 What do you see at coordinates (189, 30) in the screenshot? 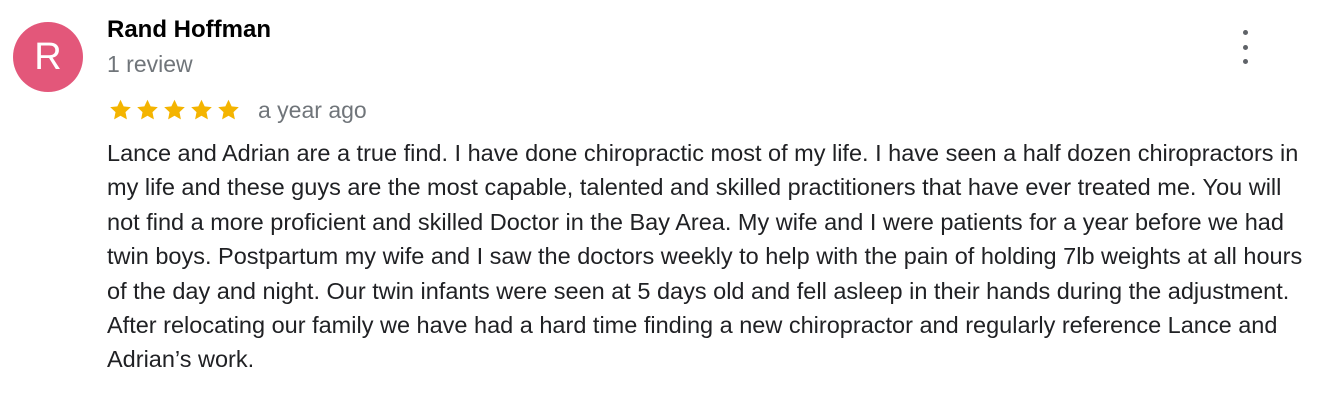
I see `reviewer-name: Rand Hoffman` at bounding box center [189, 30].